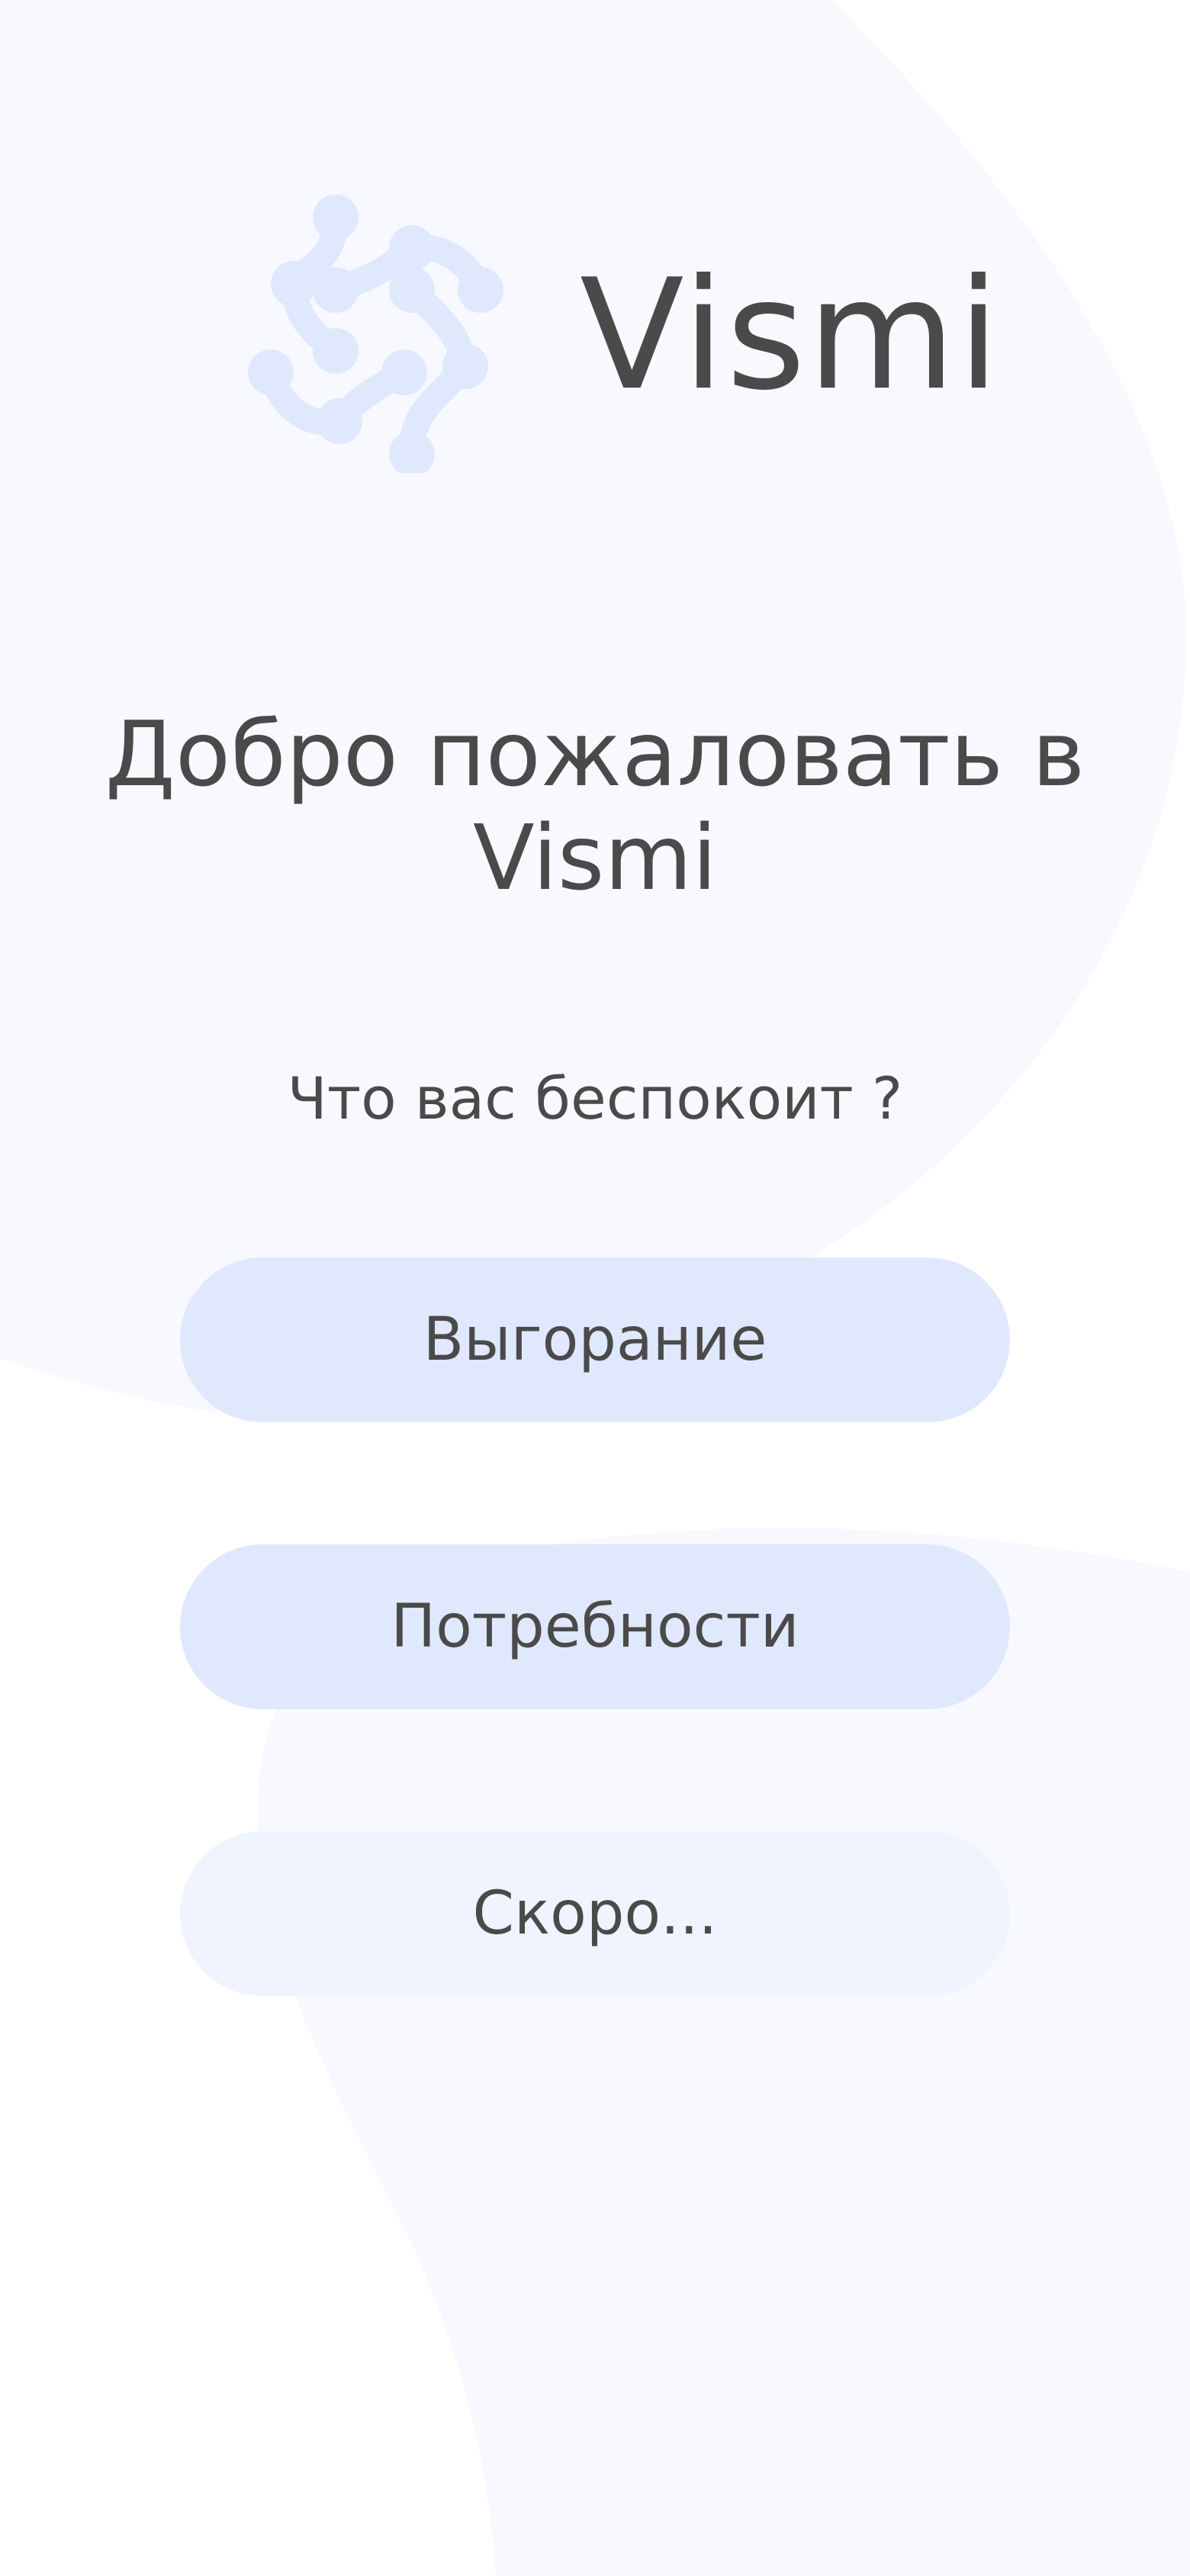 Image resolution: width=1190 pixels, height=2576 pixels. Describe the element at coordinates (595, 857) in the screenshot. I see `welcome-title-line2: Vismi` at that location.